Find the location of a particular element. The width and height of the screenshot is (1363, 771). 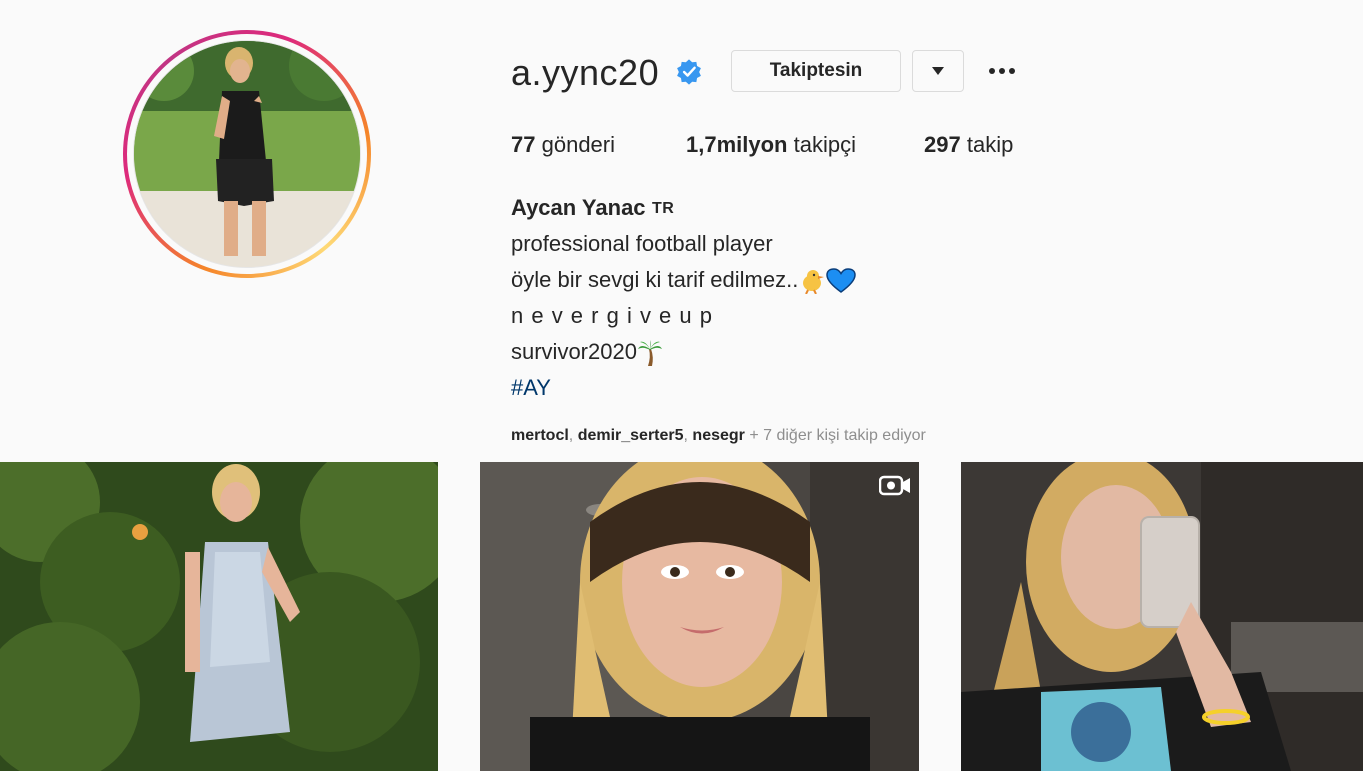

posts-label: gönderi is located at coordinates (578, 144).